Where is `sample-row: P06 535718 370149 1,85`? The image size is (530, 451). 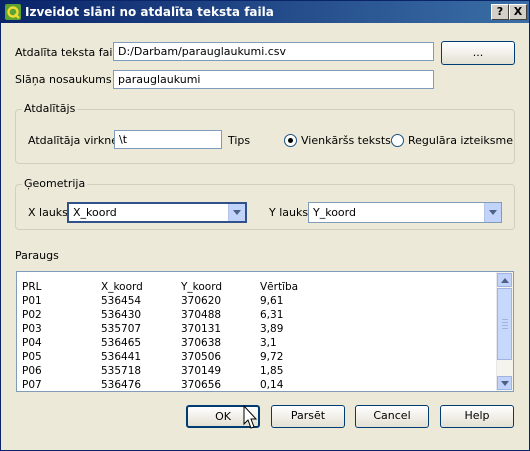
sample-row: P06 535718 370149 1,85 is located at coordinates (257, 371).